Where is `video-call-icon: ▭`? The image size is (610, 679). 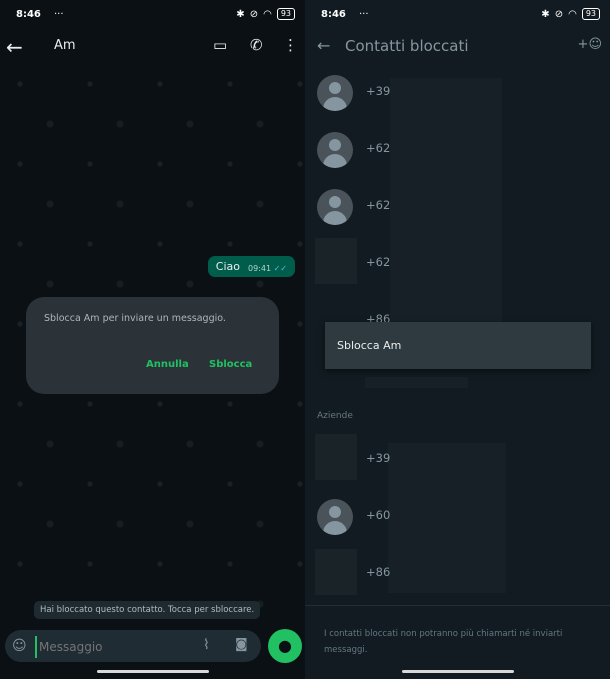
video-call-icon: ▭ is located at coordinates (220, 45).